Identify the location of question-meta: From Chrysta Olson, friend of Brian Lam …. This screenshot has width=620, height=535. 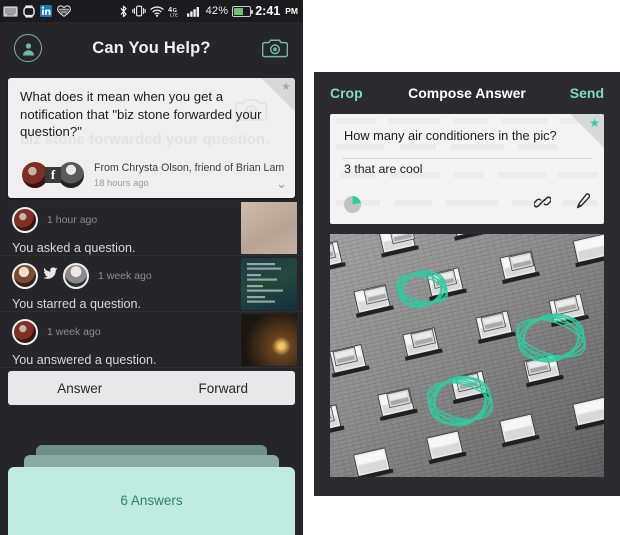
(189, 175).